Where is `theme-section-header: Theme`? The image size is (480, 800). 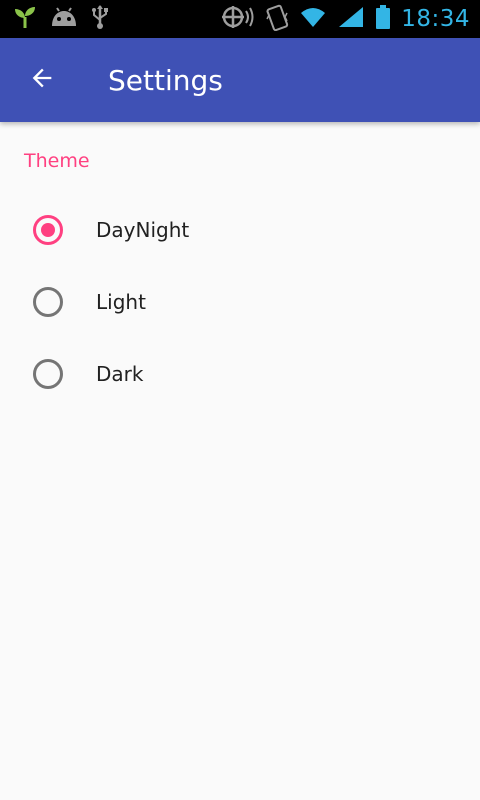 theme-section-header: Theme is located at coordinates (57, 161).